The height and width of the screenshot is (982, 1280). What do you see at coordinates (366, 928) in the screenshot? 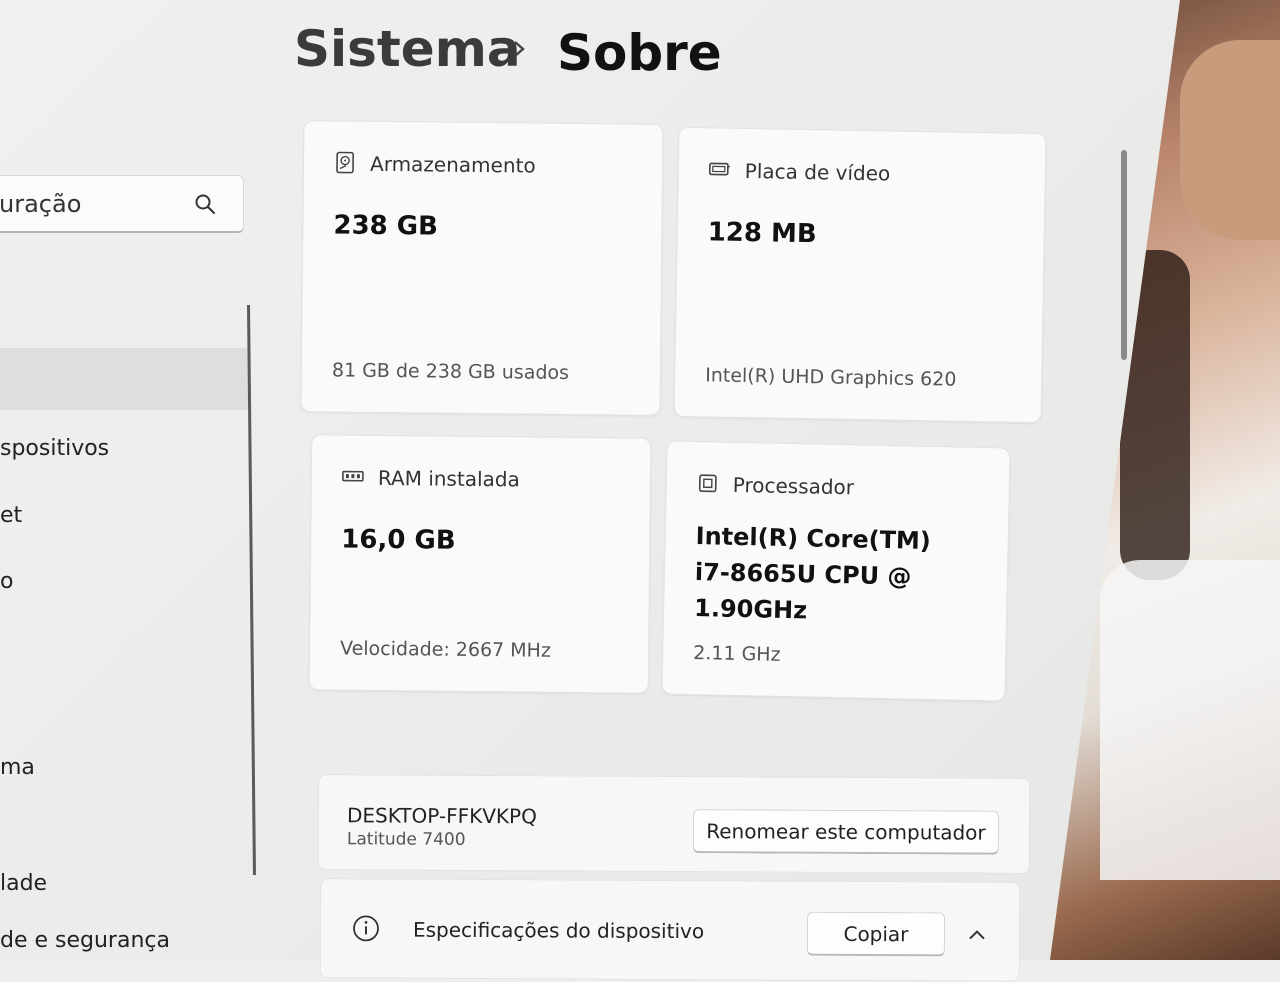
I see `info-icon` at bounding box center [366, 928].